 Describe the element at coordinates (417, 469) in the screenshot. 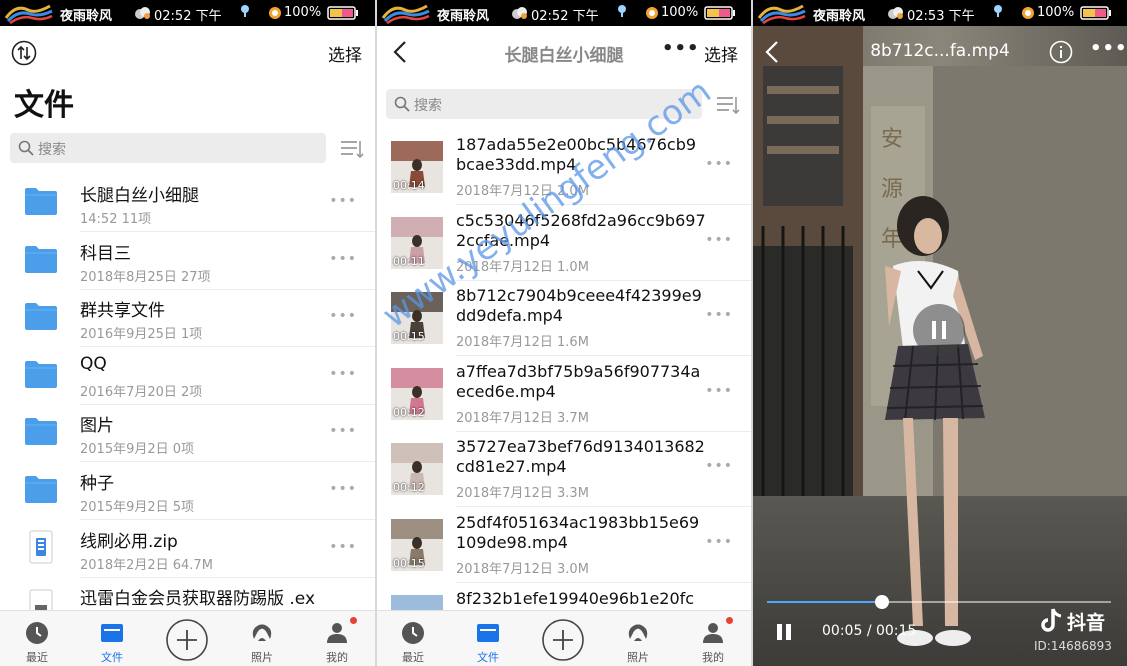

I see `video-thumbnail: 00:12` at that location.